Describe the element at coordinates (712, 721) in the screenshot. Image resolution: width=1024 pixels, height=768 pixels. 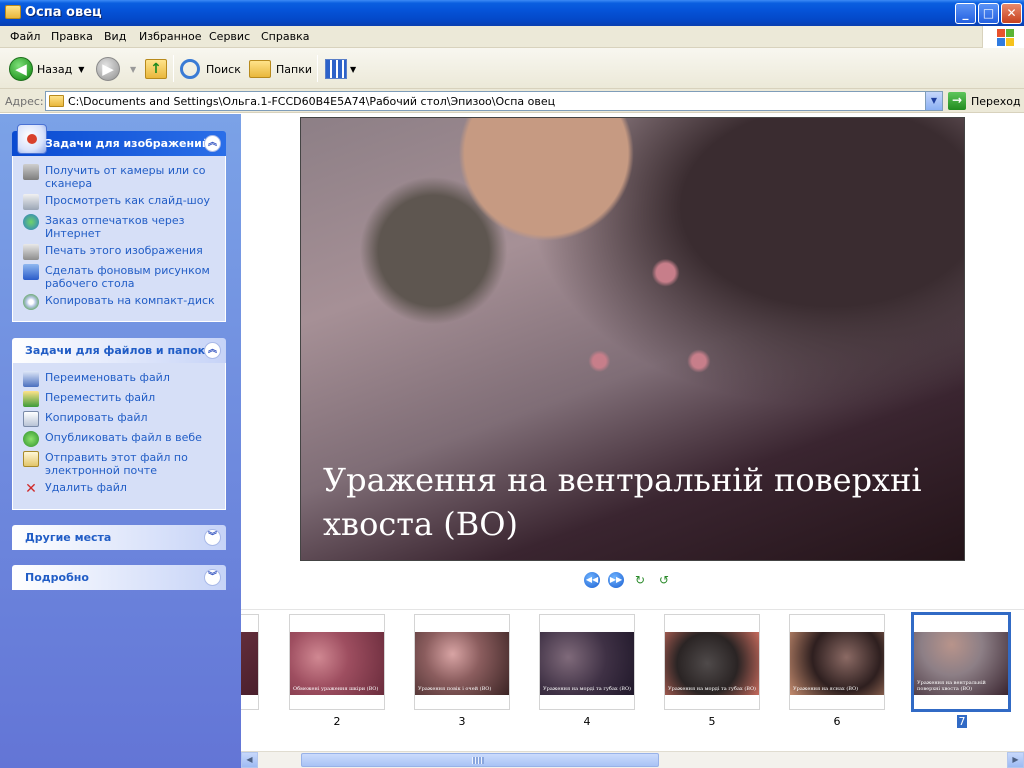
I see `thumbnail-number: 5` at that location.